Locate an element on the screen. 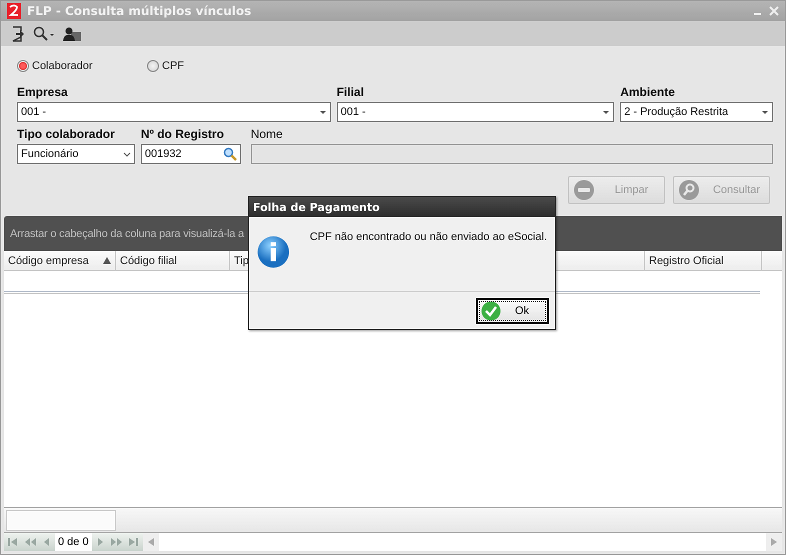 This screenshot has width=786, height=555. field-label: Tipo colaborador is located at coordinates (66, 134).